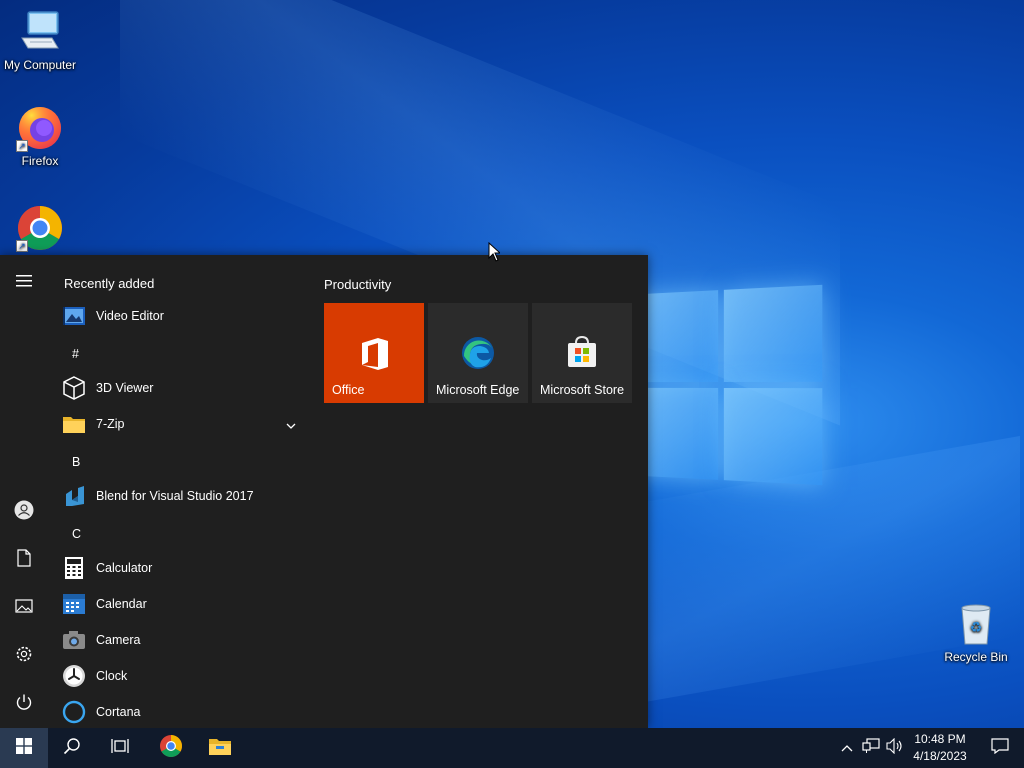 The image size is (1024, 768). I want to click on firefox-icon: ↗, so click(40, 128).